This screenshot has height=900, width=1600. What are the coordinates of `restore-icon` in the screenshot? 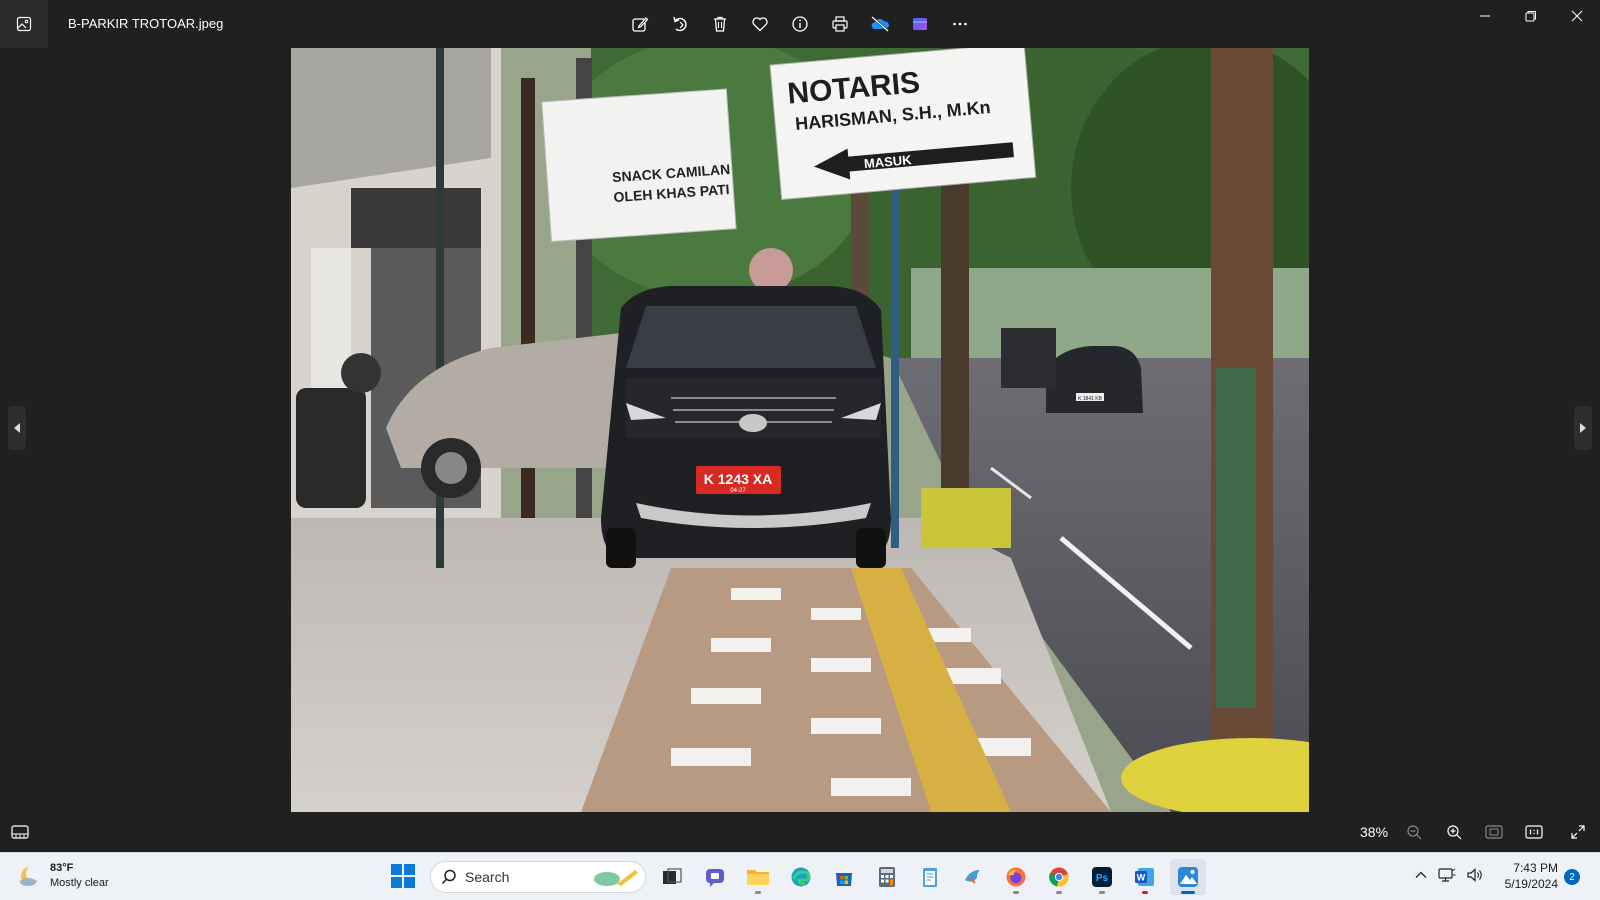 It's located at (1531, 16).